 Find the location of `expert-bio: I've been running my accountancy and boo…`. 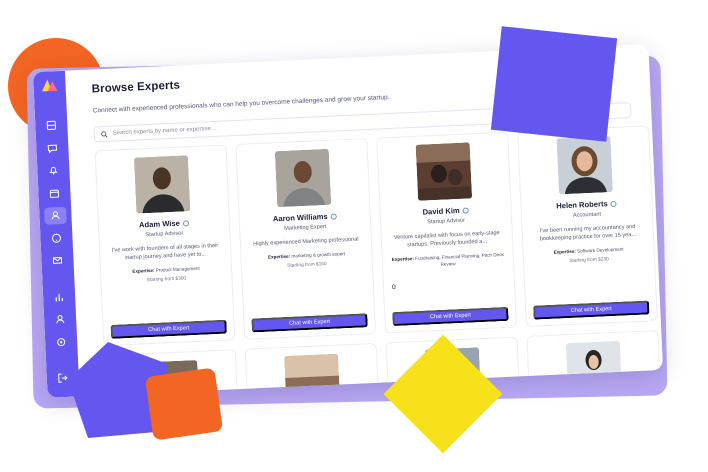

expert-bio: I've been running my accountancy and boo… is located at coordinates (588, 233).